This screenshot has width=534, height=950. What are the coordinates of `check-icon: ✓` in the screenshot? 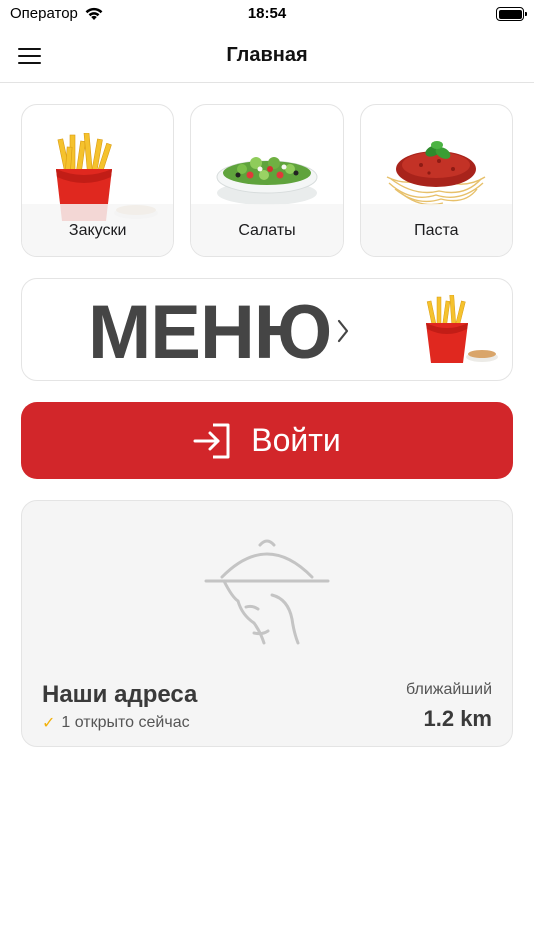 It's located at (49, 723).